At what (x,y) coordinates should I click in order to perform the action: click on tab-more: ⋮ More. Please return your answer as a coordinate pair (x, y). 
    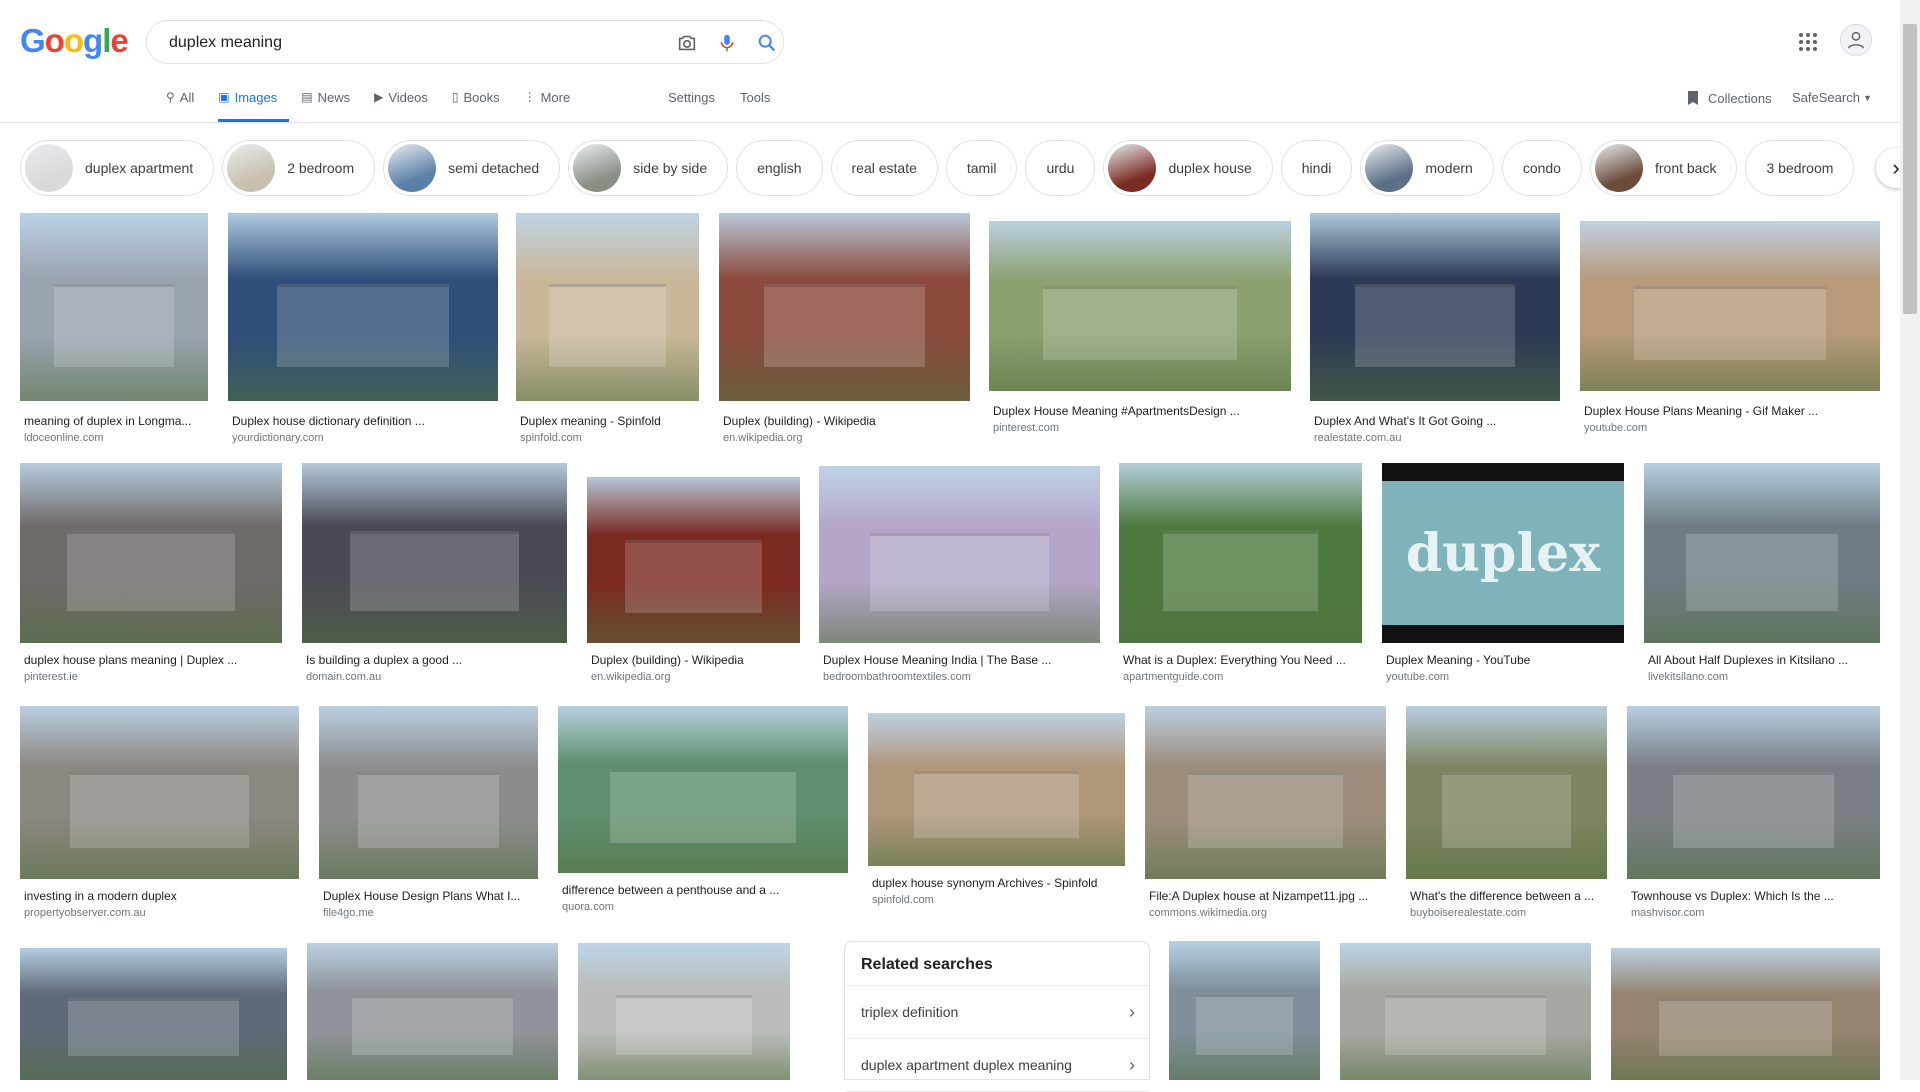
    Looking at the image, I should click on (553, 102).